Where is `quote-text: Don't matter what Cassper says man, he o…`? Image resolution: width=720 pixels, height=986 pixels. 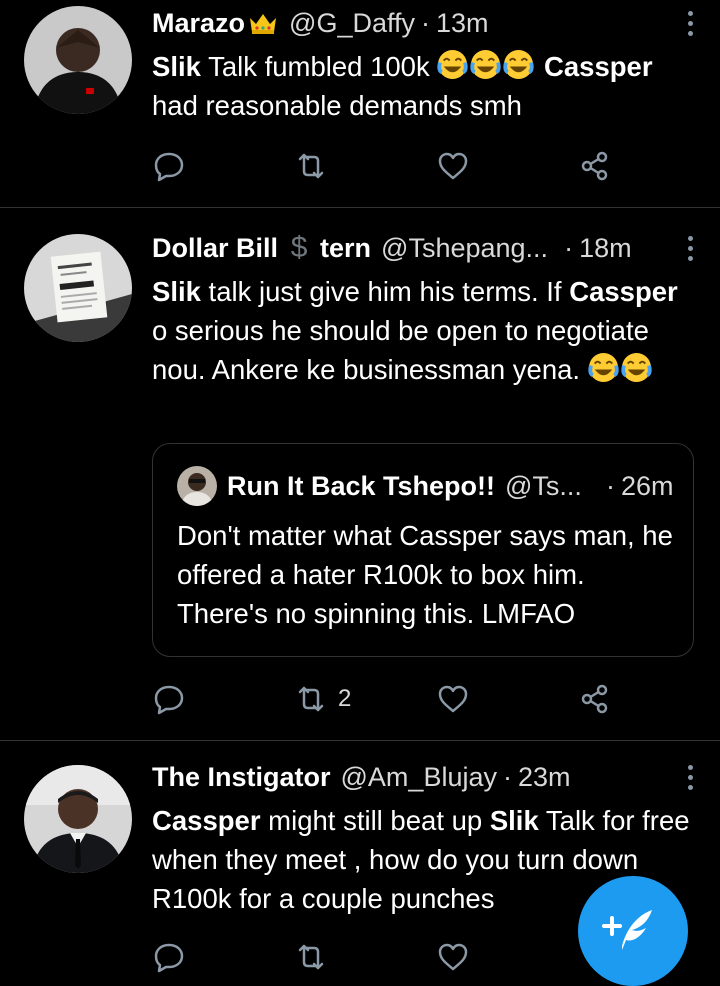 quote-text: Don't matter what Cassper says man, he o… is located at coordinates (425, 574).